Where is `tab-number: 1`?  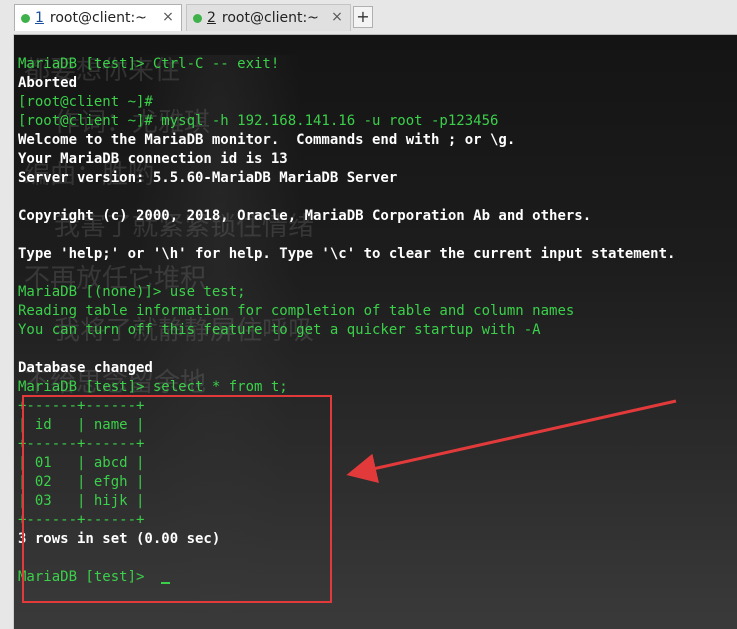 tab-number: 1 is located at coordinates (39, 18).